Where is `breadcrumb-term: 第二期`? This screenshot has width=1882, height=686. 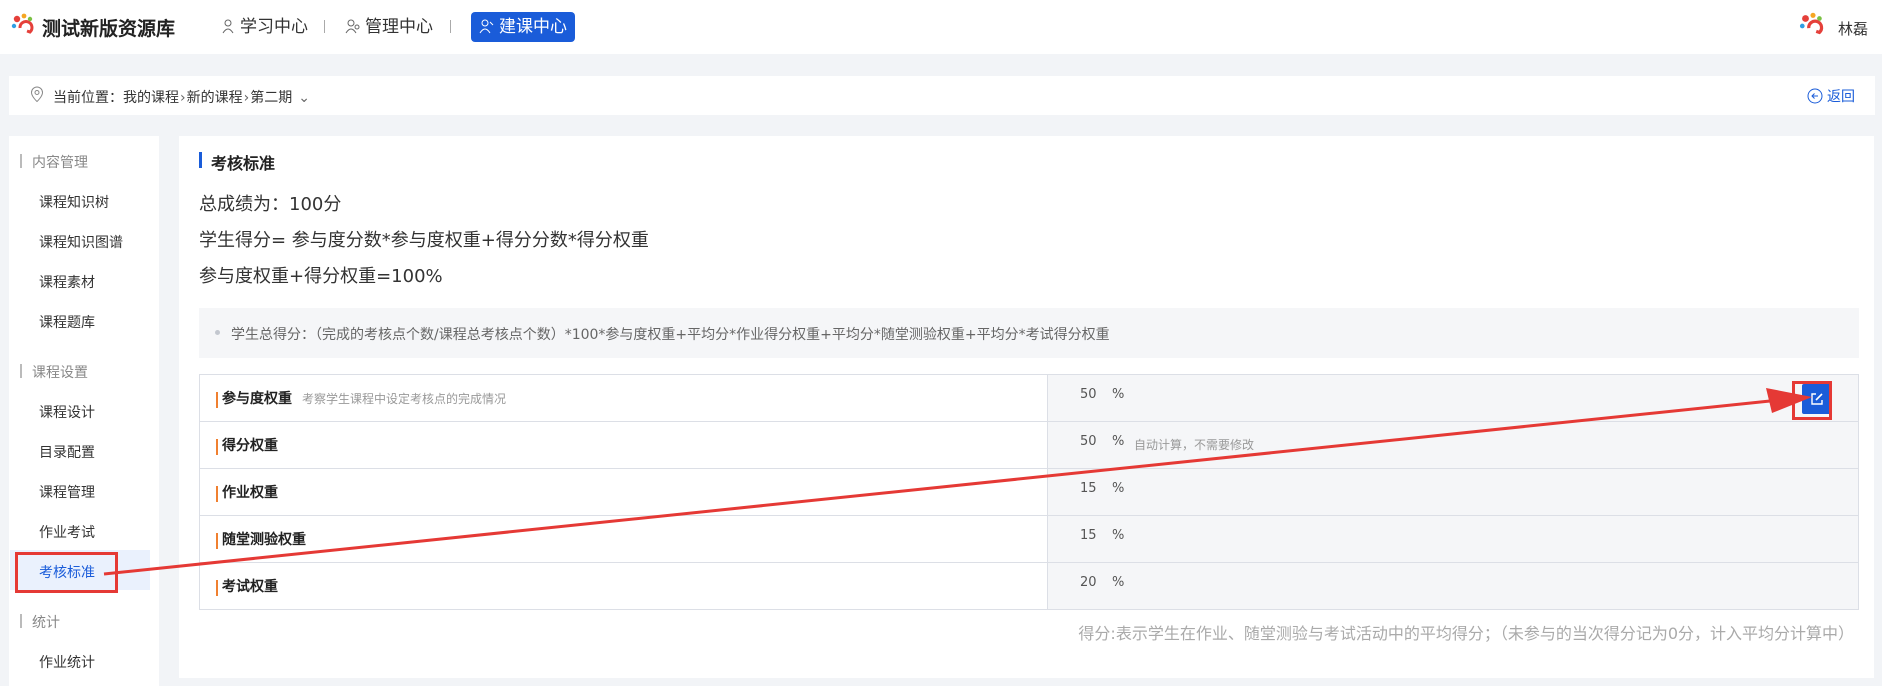
breadcrumb-term: 第二期 is located at coordinates (271, 98).